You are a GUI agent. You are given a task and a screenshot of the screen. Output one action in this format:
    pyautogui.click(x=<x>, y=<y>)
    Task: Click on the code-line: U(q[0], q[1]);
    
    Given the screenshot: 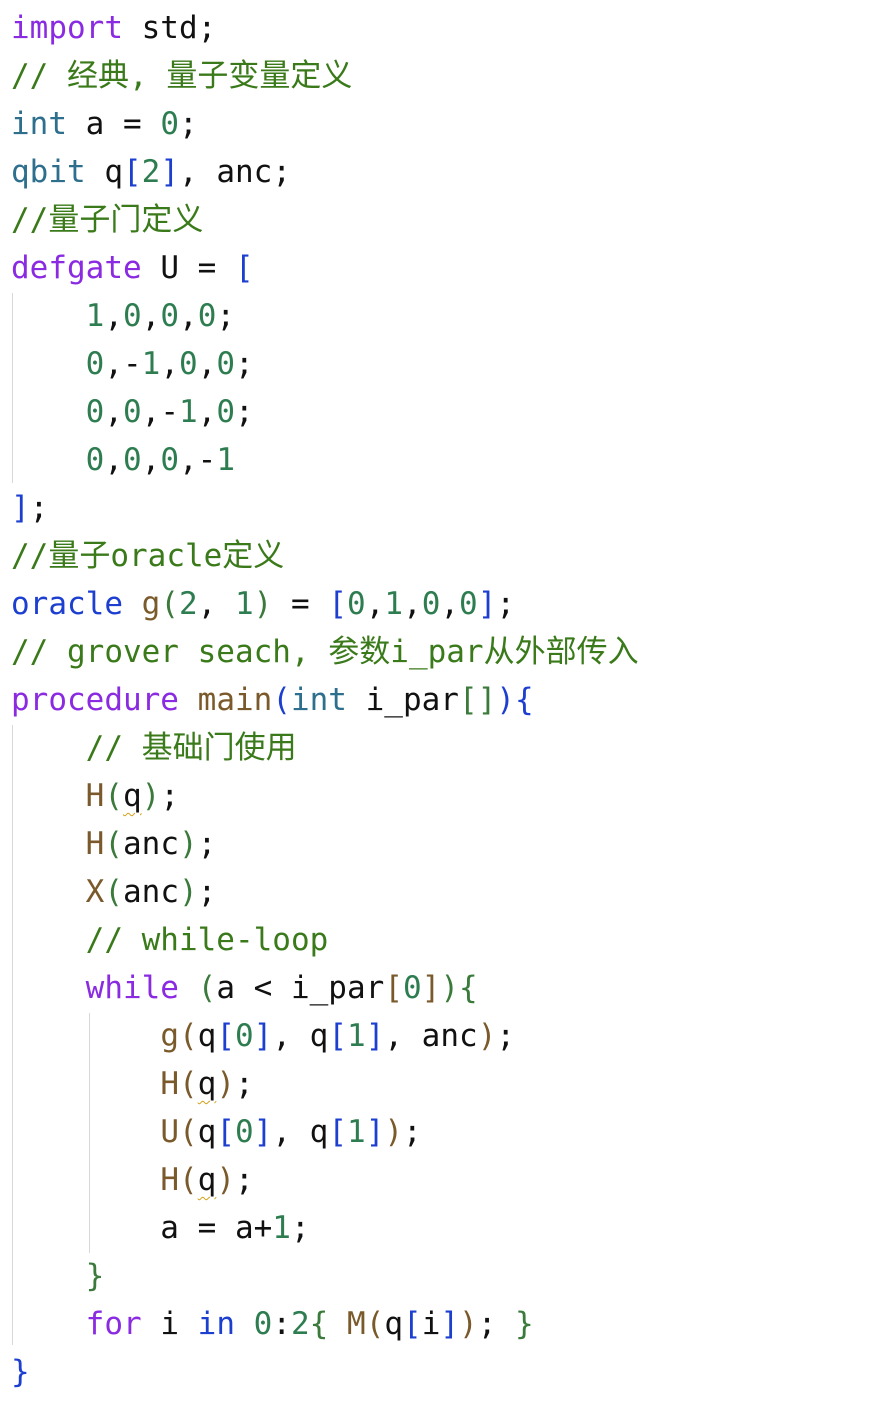 What is the action you would take?
    pyautogui.click(x=216, y=1132)
    